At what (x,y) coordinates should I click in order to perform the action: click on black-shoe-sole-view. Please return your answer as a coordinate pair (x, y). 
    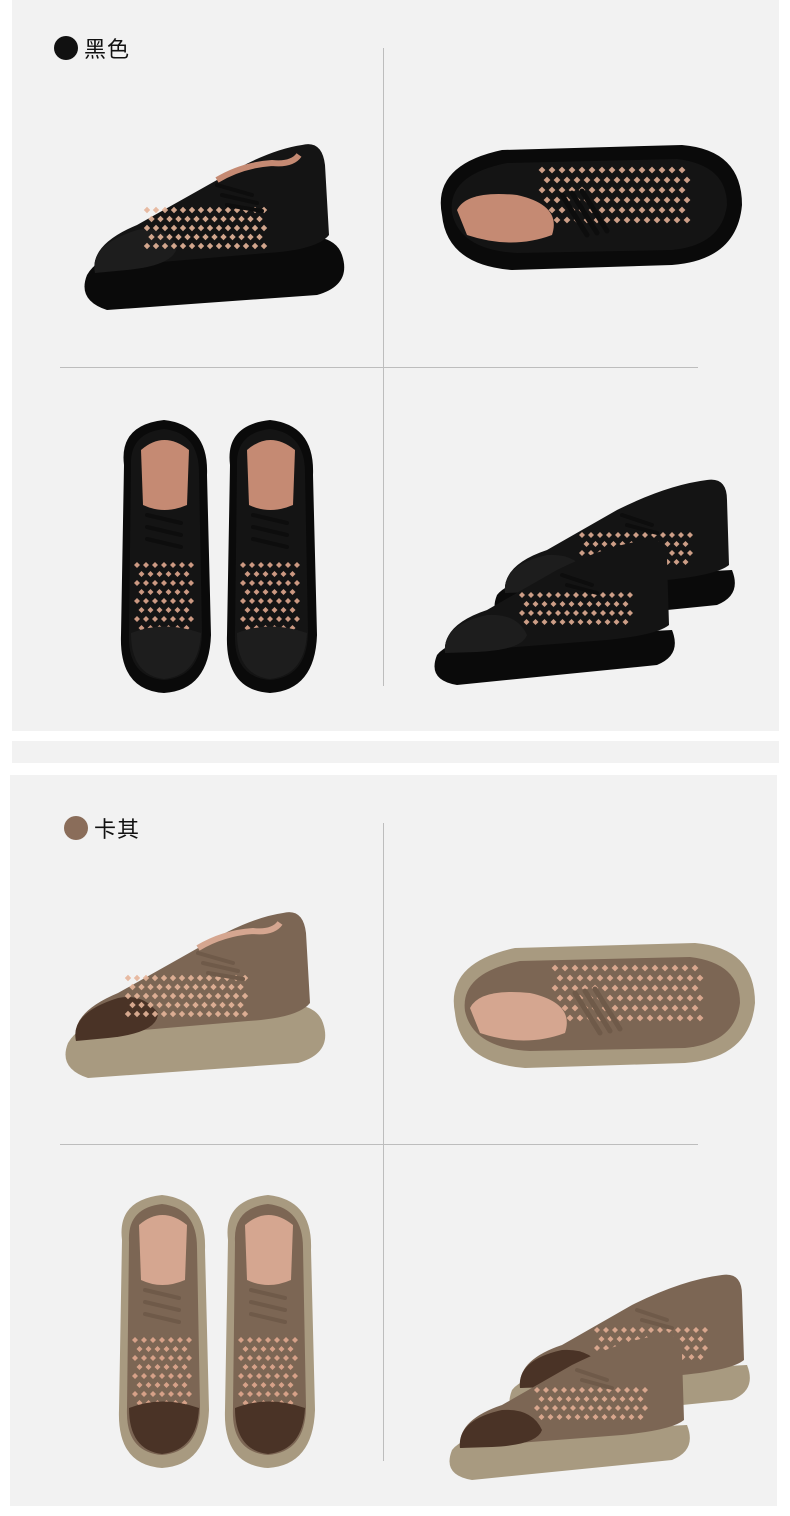
    Looking at the image, I should click on (587, 210).